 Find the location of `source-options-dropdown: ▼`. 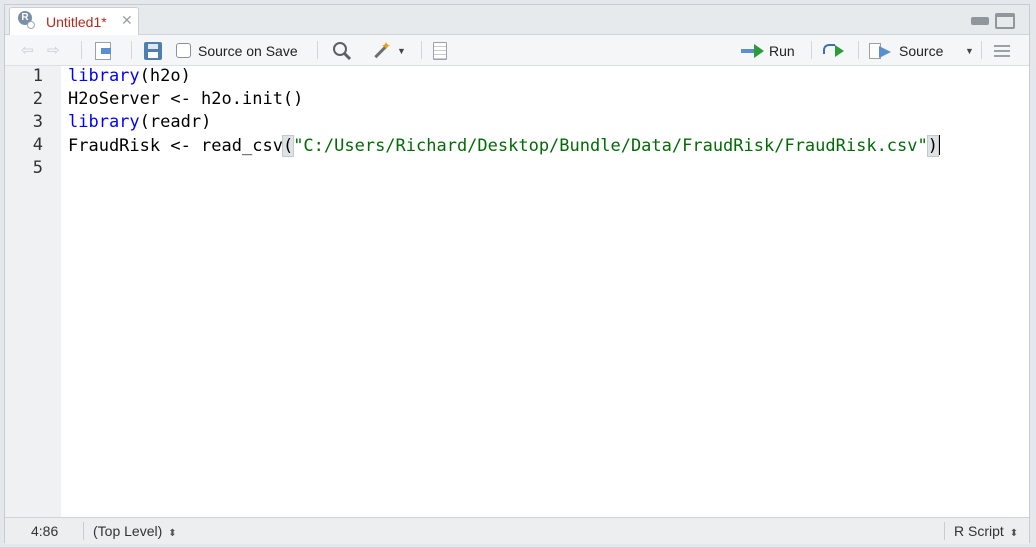

source-options-dropdown: ▼ is located at coordinates (966, 50).